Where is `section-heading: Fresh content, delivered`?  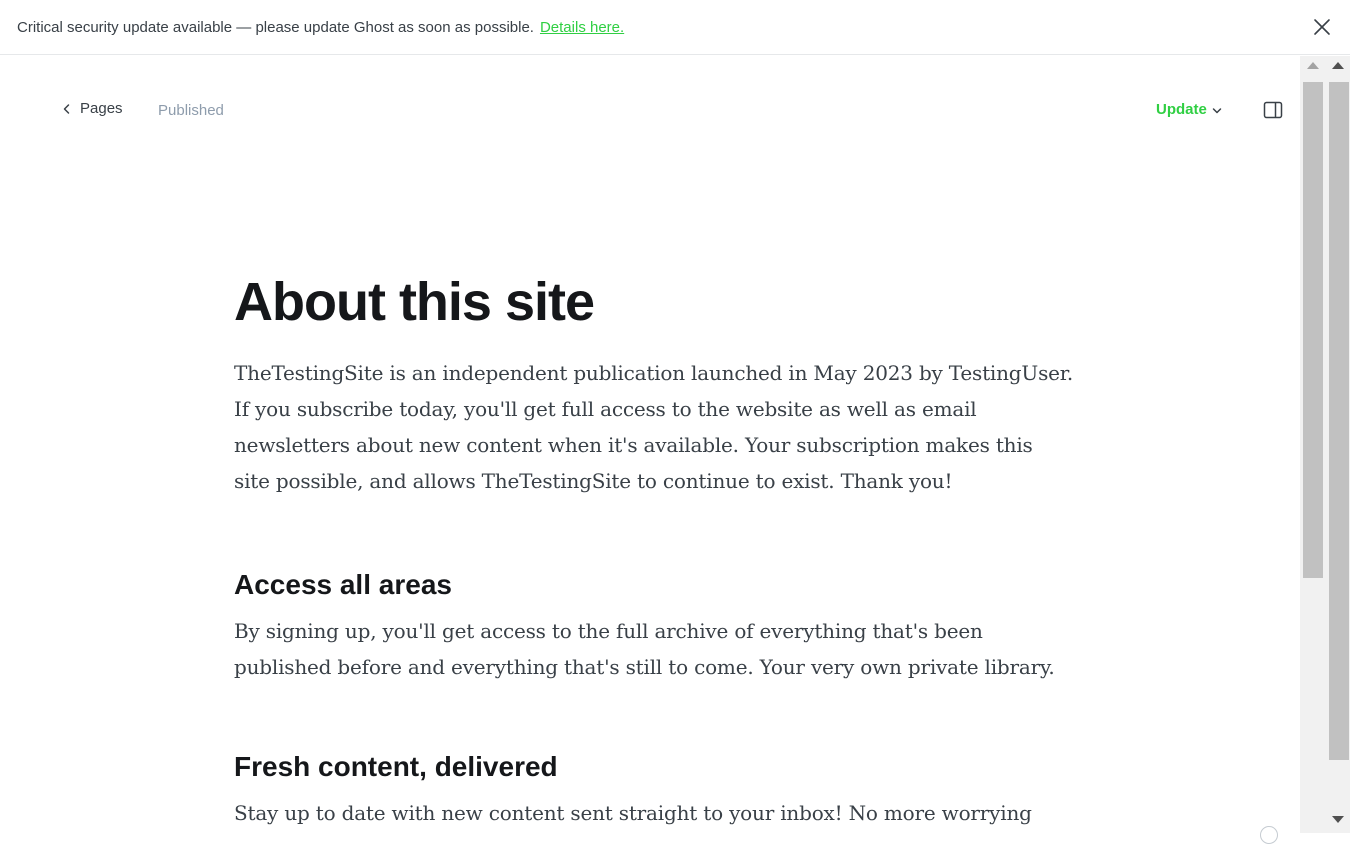
section-heading: Fresh content, delivered is located at coordinates (654, 767).